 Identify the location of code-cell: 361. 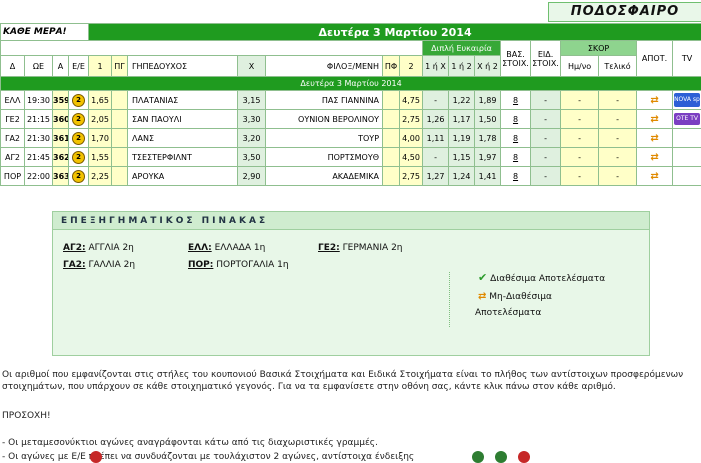
(61, 138).